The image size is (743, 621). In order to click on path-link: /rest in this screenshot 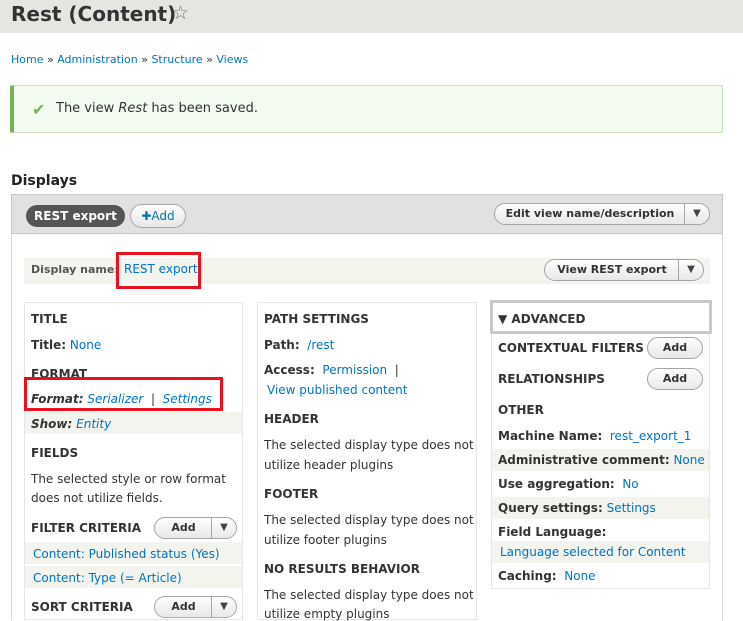, I will do `click(320, 345)`.